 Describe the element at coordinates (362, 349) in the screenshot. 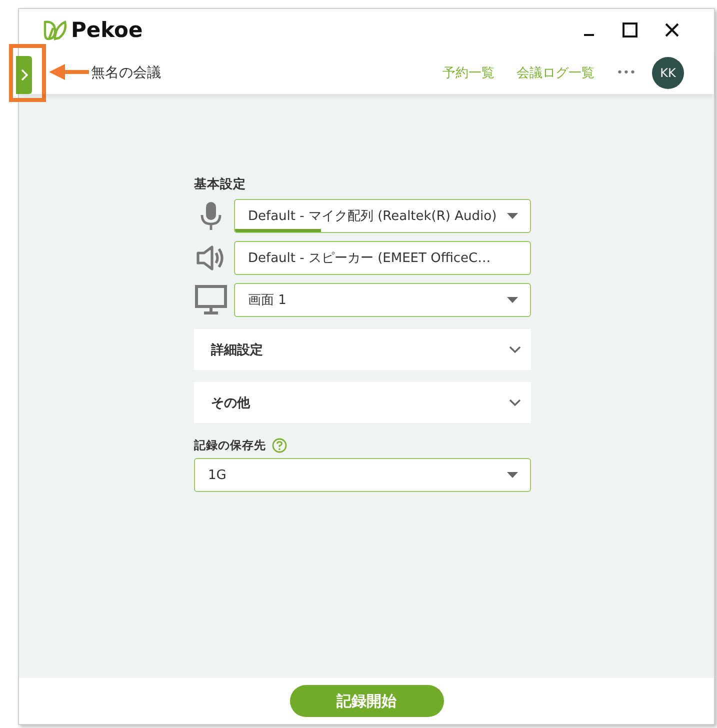

I see `accordion-header: 詳細設定` at that location.